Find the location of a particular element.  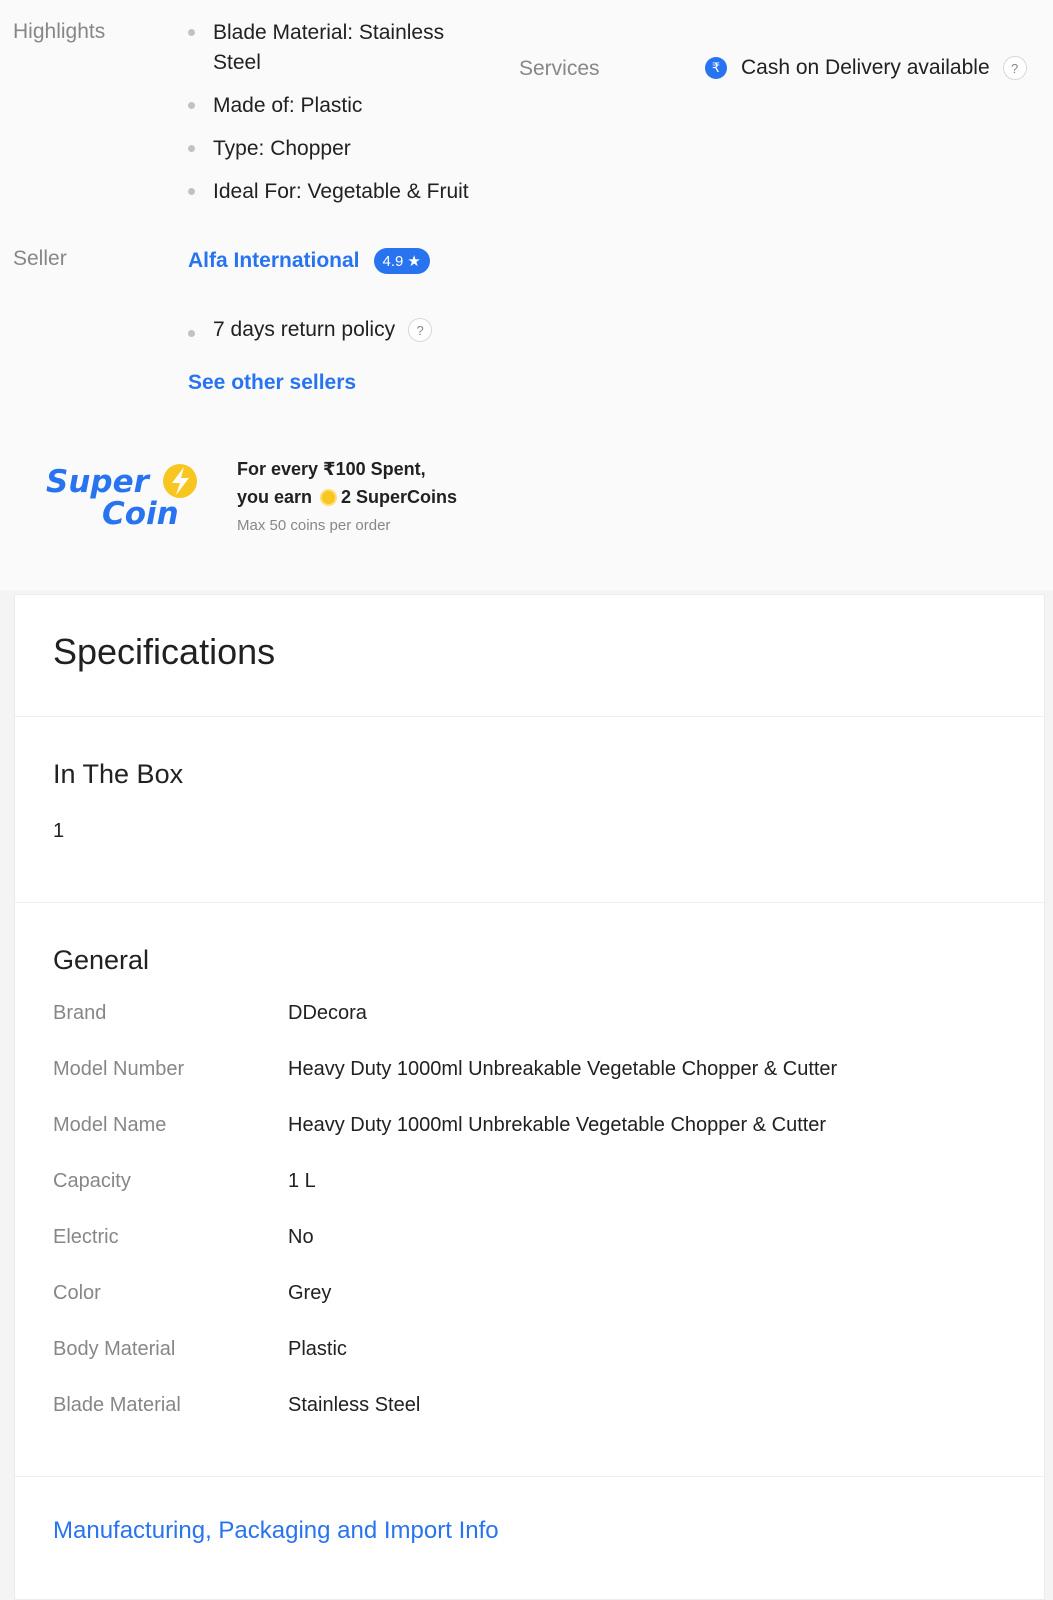

supercoin-earn-prefix: you earn is located at coordinates (275, 497).